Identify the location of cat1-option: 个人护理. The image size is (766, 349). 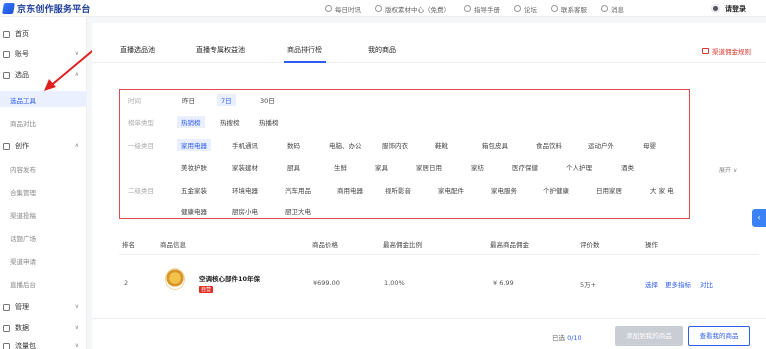
(579, 167).